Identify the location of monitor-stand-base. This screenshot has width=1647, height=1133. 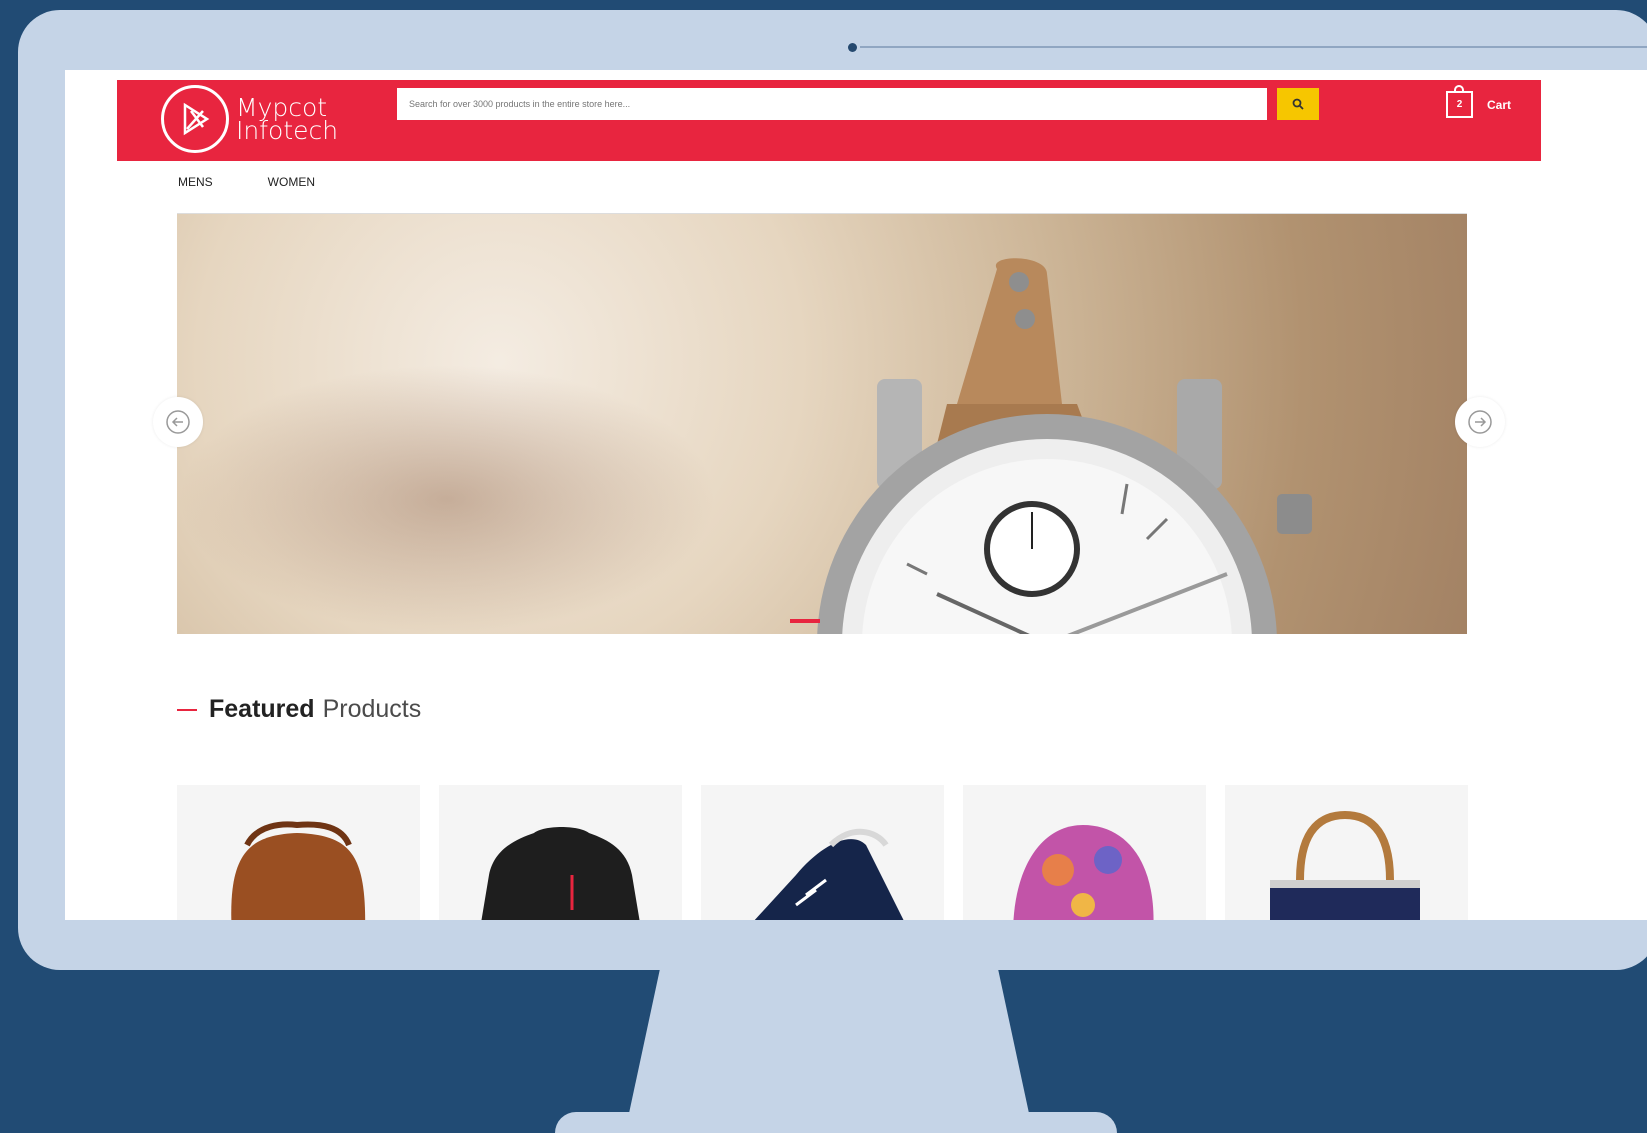
(836, 1122).